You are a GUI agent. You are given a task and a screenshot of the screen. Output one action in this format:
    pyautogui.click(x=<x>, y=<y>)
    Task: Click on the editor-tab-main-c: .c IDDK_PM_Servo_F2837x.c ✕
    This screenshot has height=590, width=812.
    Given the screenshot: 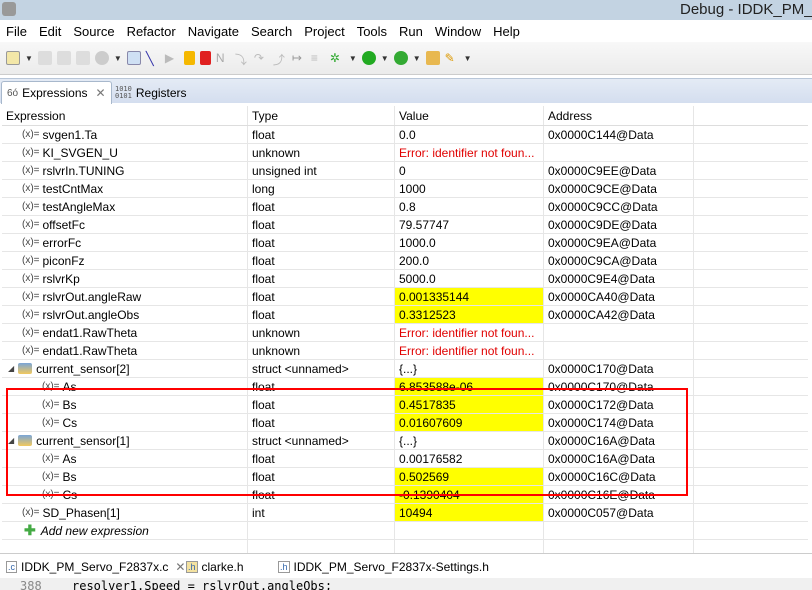 What is the action you would take?
    pyautogui.click(x=96, y=567)
    